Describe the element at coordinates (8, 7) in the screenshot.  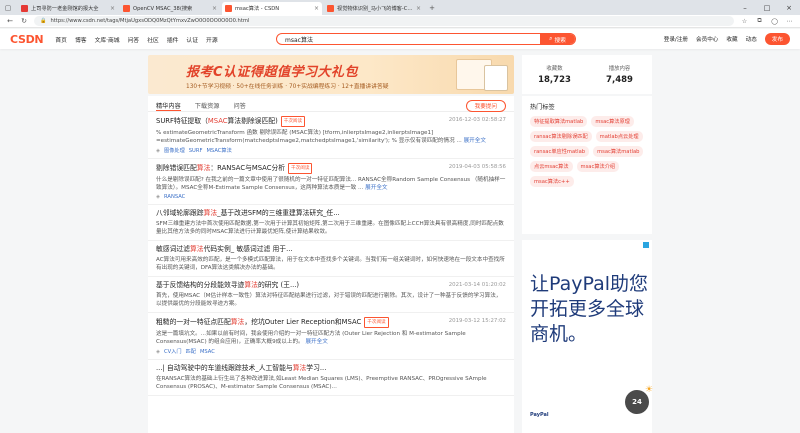
I see `window-menu-icon: ▢` at that location.